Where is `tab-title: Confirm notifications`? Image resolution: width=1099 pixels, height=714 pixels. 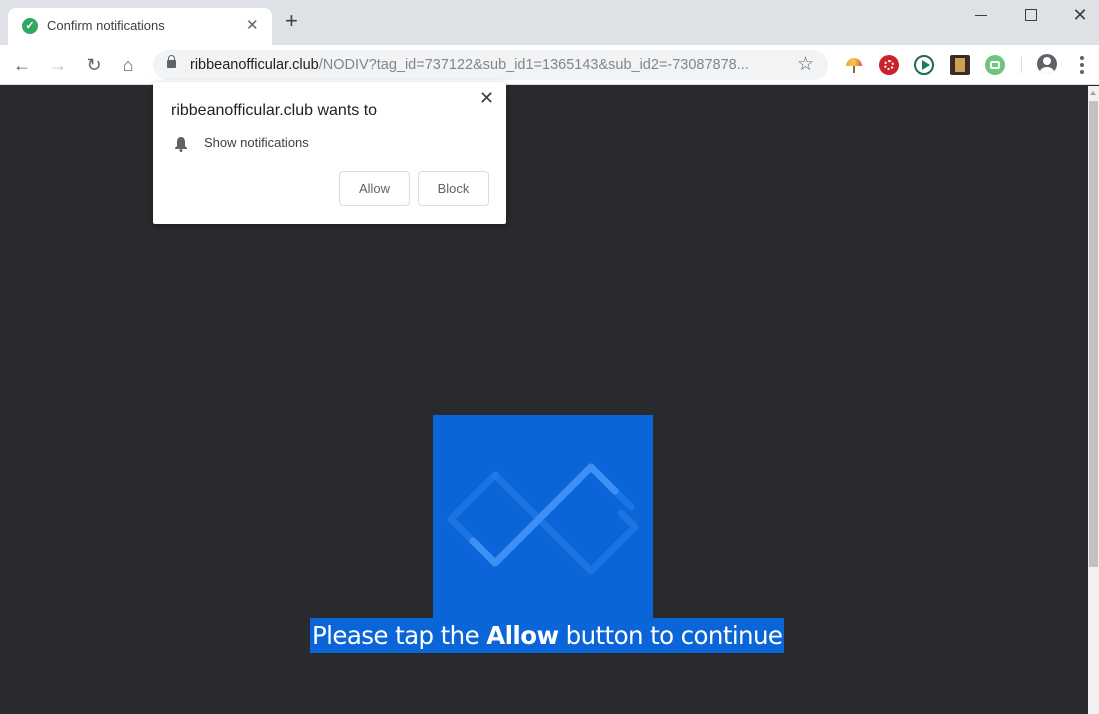 tab-title: Confirm notifications is located at coordinates (106, 25).